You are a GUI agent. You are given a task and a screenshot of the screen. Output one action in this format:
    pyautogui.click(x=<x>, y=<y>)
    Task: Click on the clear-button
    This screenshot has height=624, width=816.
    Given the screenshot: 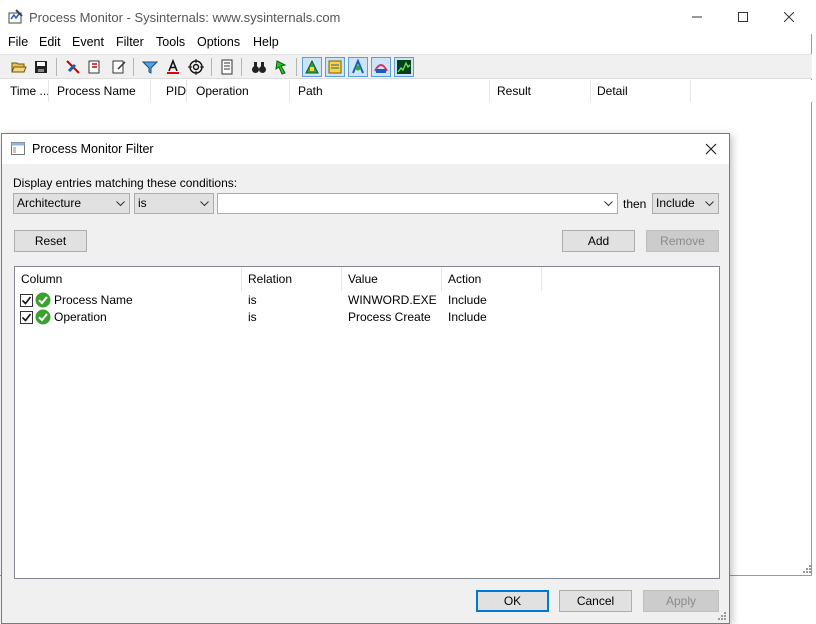 What is the action you would take?
    pyautogui.click(x=119, y=67)
    